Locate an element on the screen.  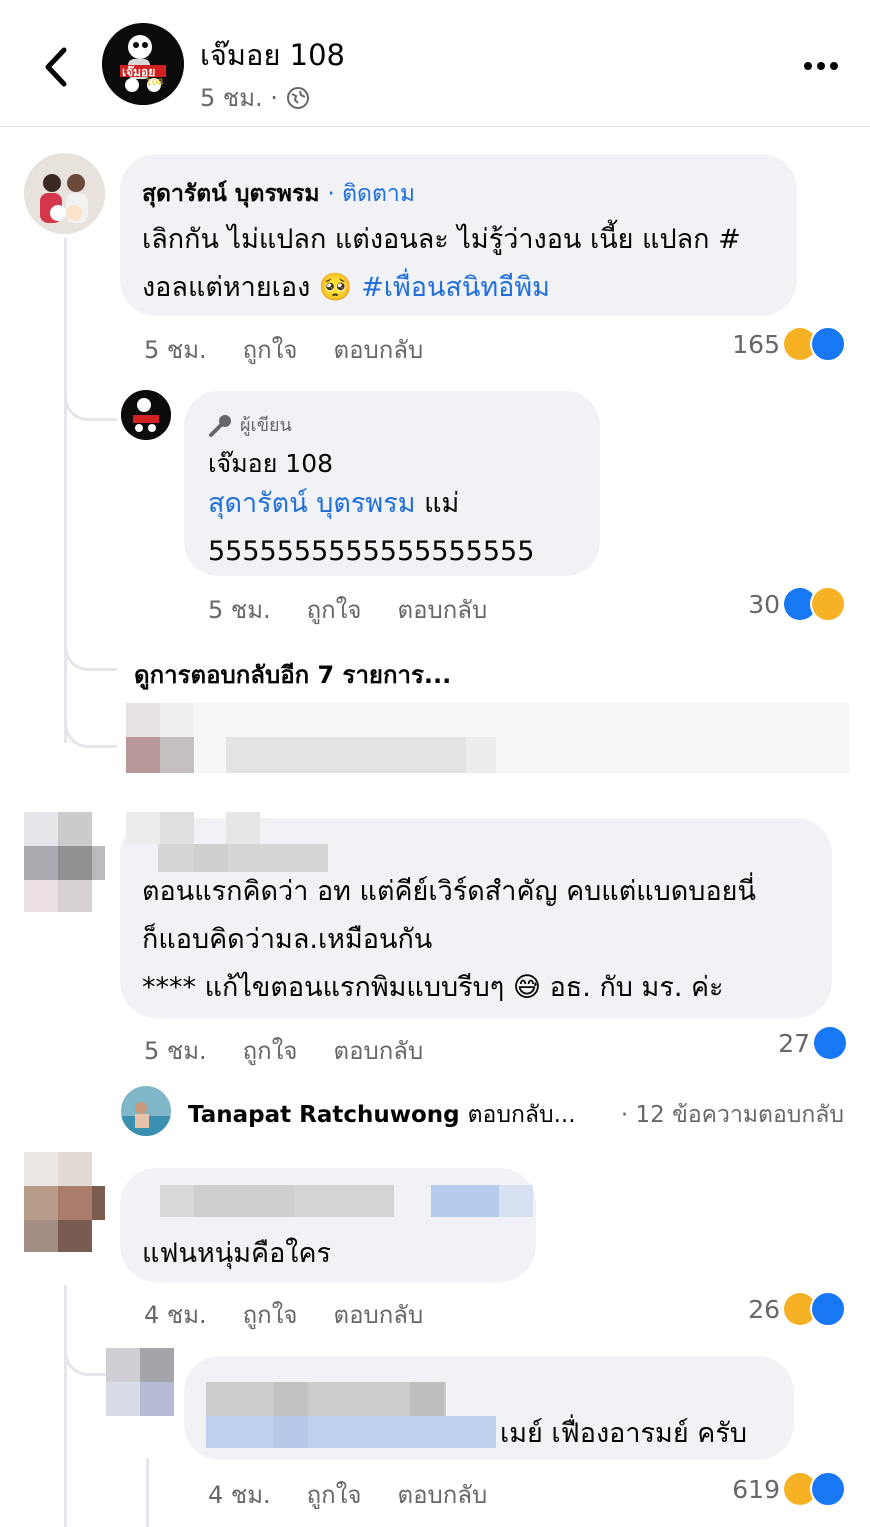
page-avatar: เจ๊มอย 108 is located at coordinates (143, 64).